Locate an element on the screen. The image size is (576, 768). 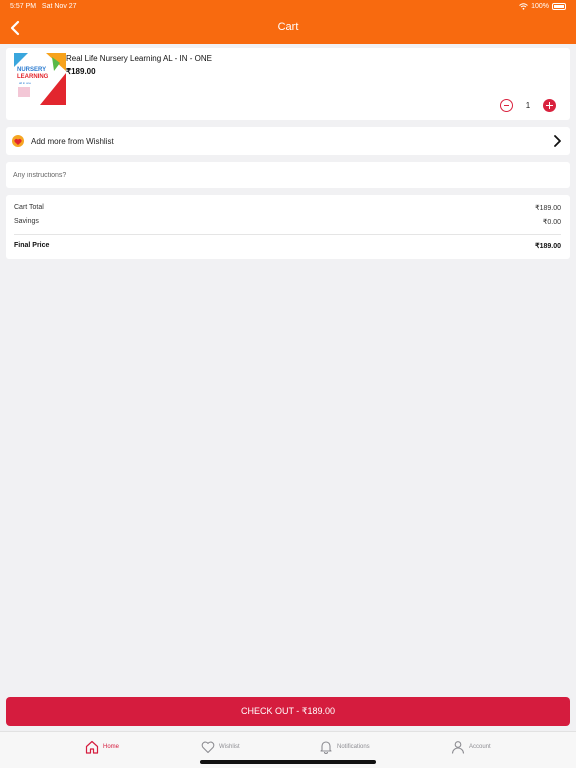
status-right: 100% is located at coordinates (542, 6).